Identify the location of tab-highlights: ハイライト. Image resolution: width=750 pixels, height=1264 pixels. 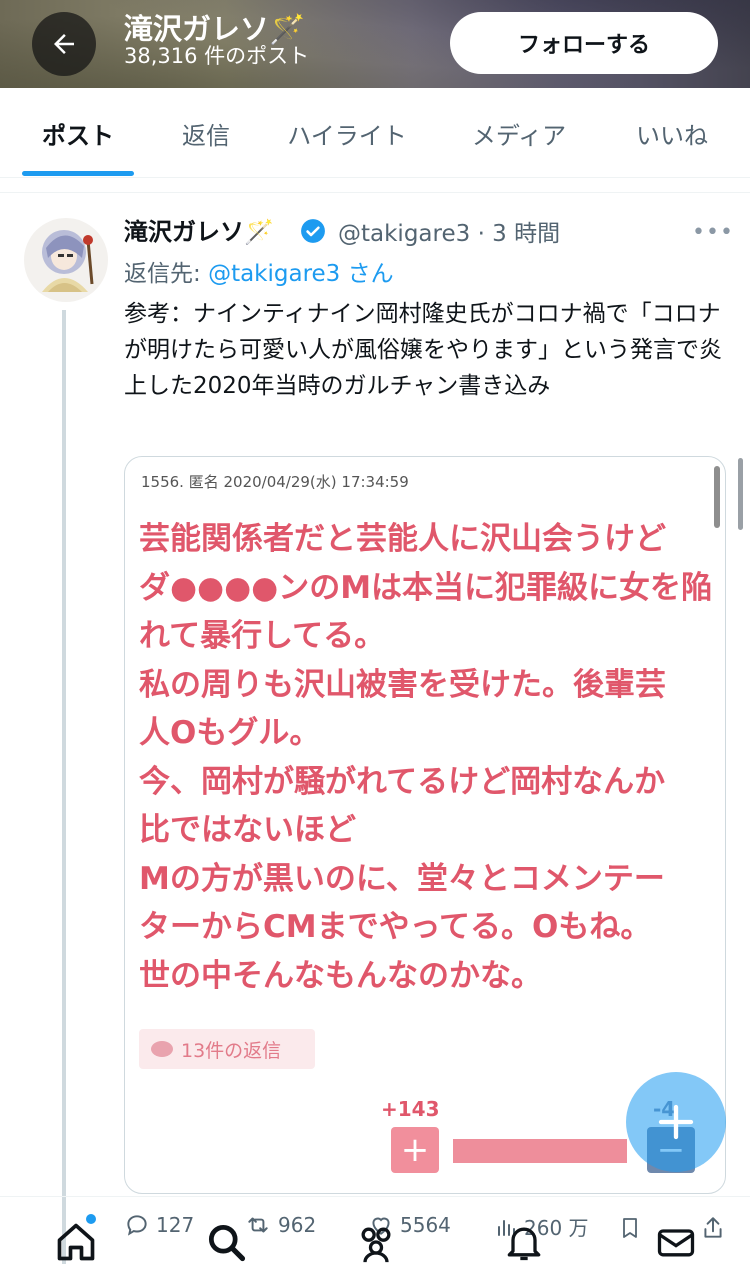
(347, 133).